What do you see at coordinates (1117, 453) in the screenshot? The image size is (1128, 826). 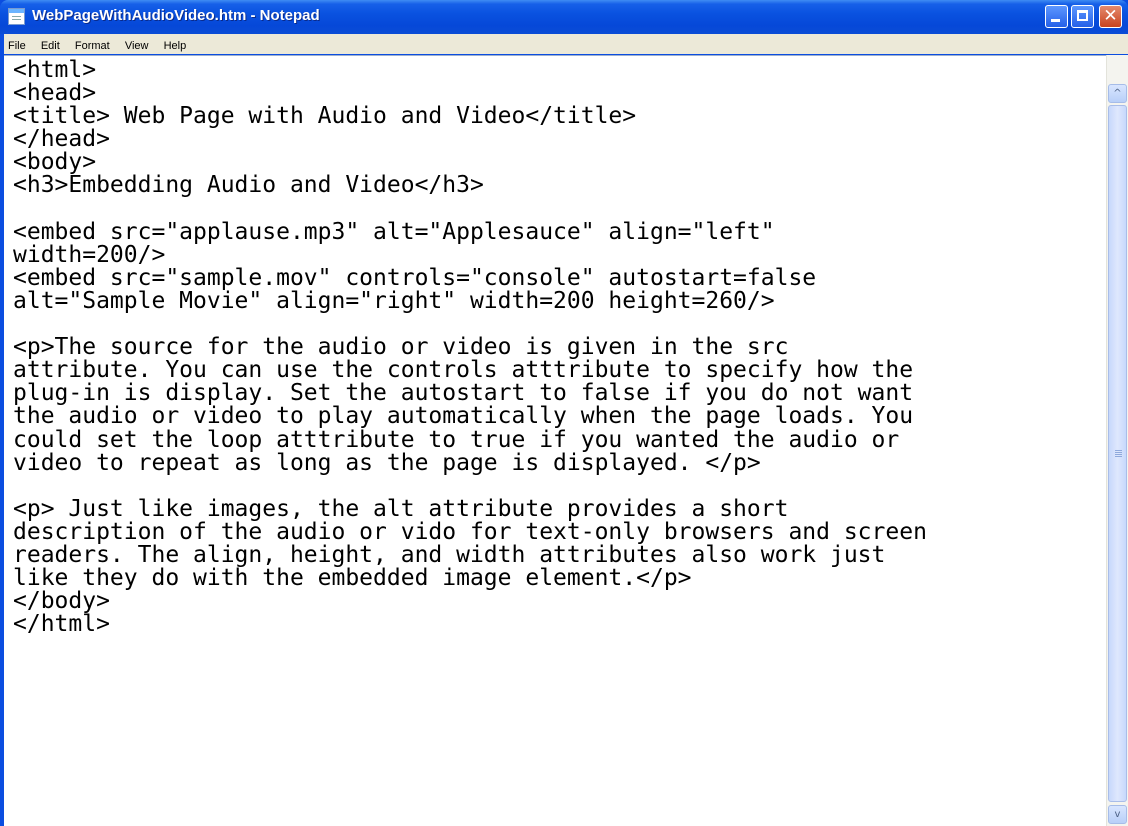 I see `scroll-thumb` at bounding box center [1117, 453].